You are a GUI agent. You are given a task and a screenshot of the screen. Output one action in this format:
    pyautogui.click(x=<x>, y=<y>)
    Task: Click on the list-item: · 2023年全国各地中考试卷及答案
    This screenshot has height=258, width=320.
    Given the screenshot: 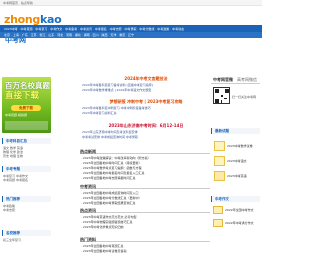 What is the action you would take?
    pyautogui.click(x=145, y=251)
    